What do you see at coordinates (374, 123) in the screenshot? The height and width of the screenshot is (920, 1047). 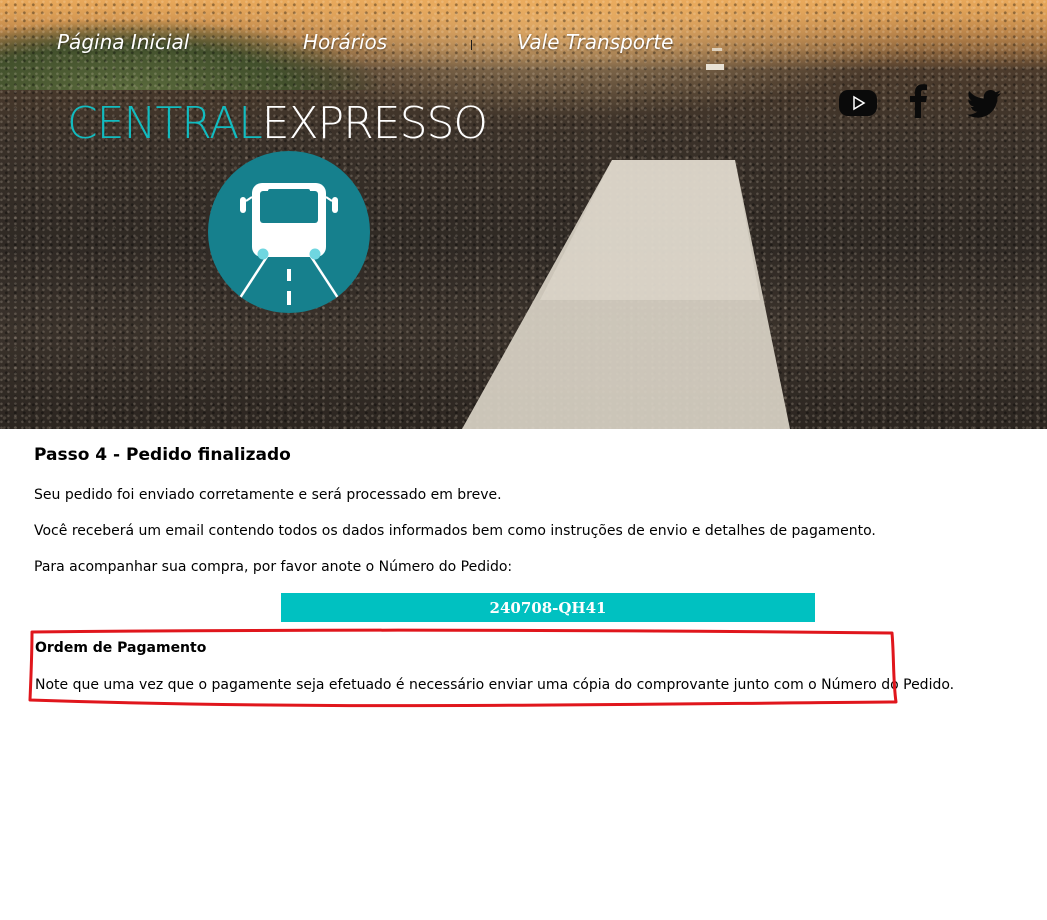 I see `brand-part-expresso: EXPRESSO` at bounding box center [374, 123].